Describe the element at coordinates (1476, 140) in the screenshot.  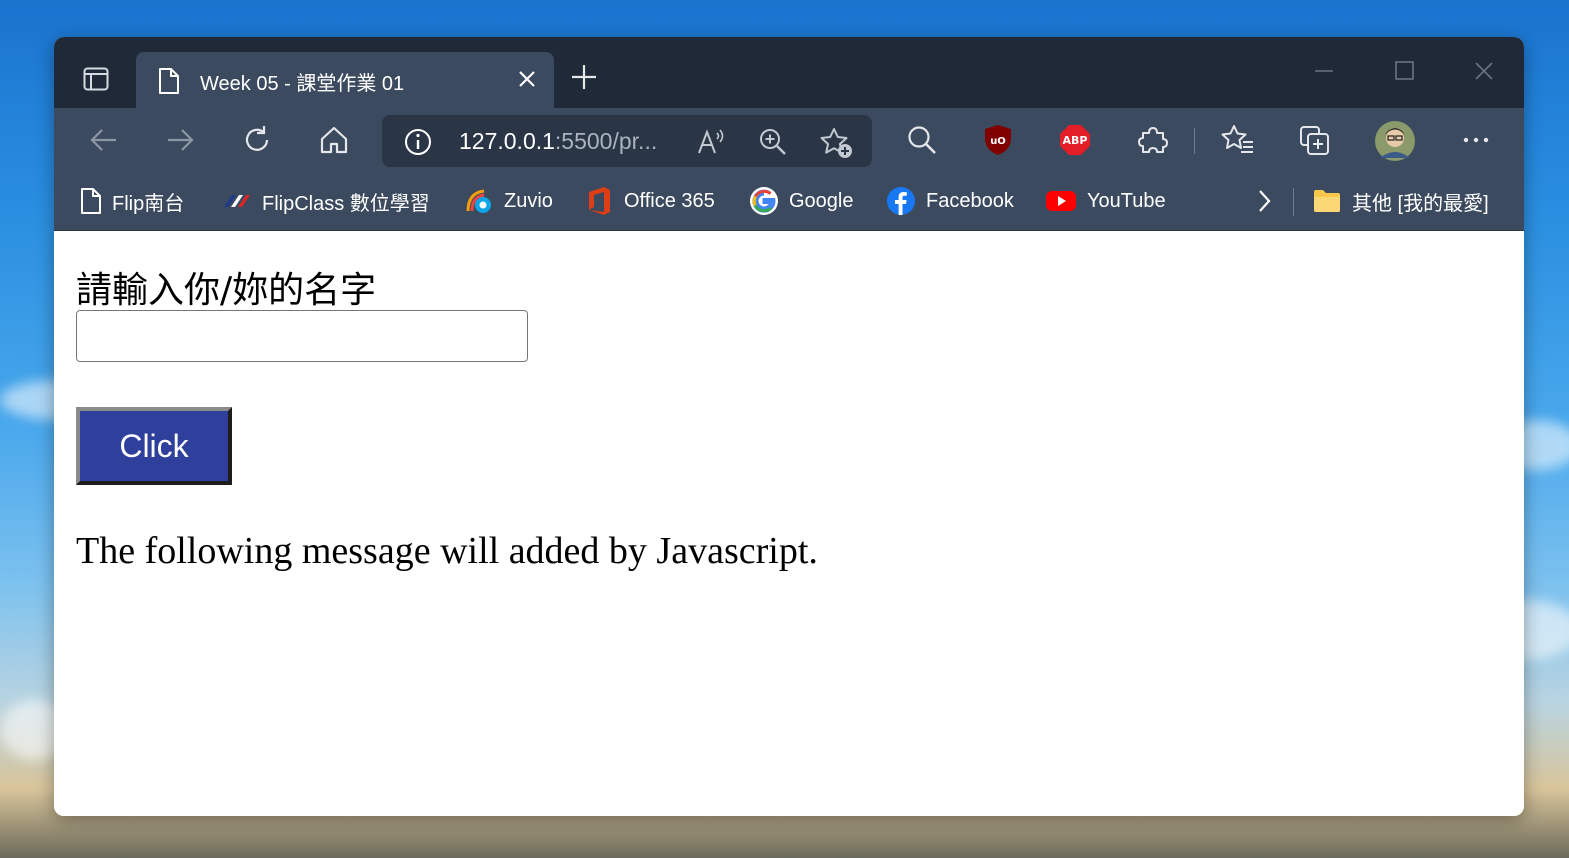
I see `more-options-icon` at that location.